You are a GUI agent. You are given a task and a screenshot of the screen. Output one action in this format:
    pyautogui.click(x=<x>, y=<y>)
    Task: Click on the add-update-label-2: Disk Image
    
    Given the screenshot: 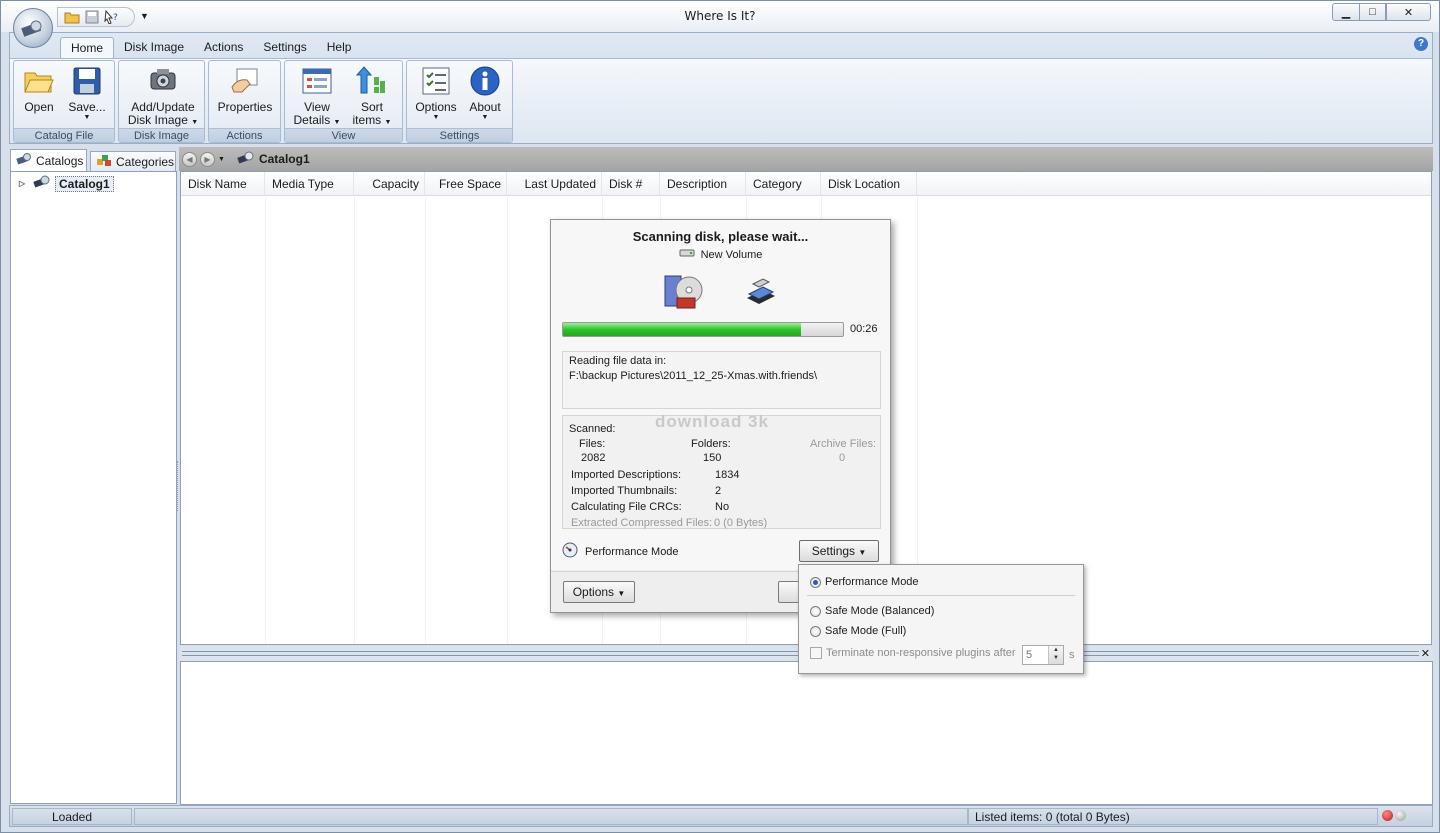 What is the action you would take?
    pyautogui.click(x=157, y=120)
    